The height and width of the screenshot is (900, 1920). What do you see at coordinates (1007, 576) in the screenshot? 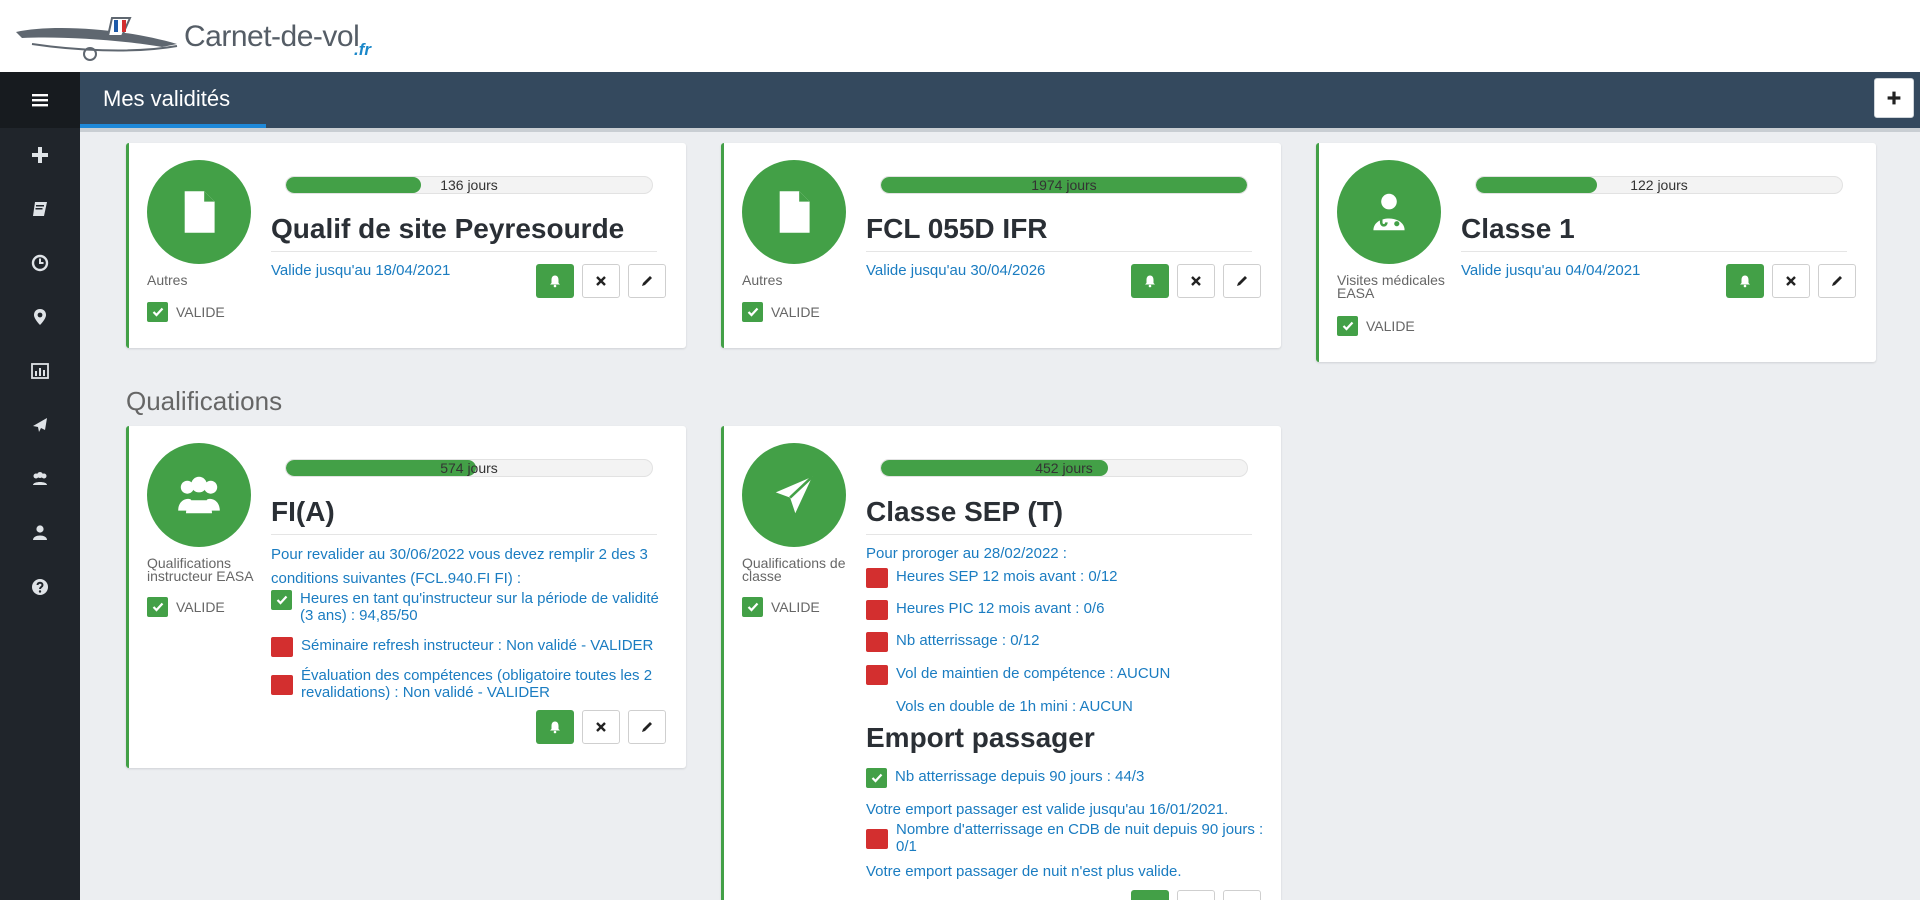
I see `condition-text: Heures SEP 12 mois avant : 0/12` at bounding box center [1007, 576].